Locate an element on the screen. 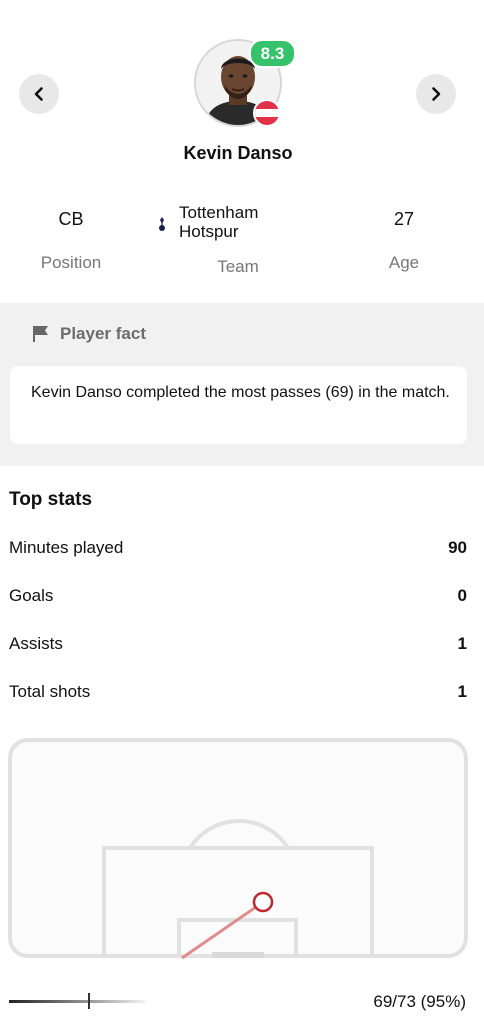 The image size is (484, 1026). tottenham-crest-icon is located at coordinates (162, 224).